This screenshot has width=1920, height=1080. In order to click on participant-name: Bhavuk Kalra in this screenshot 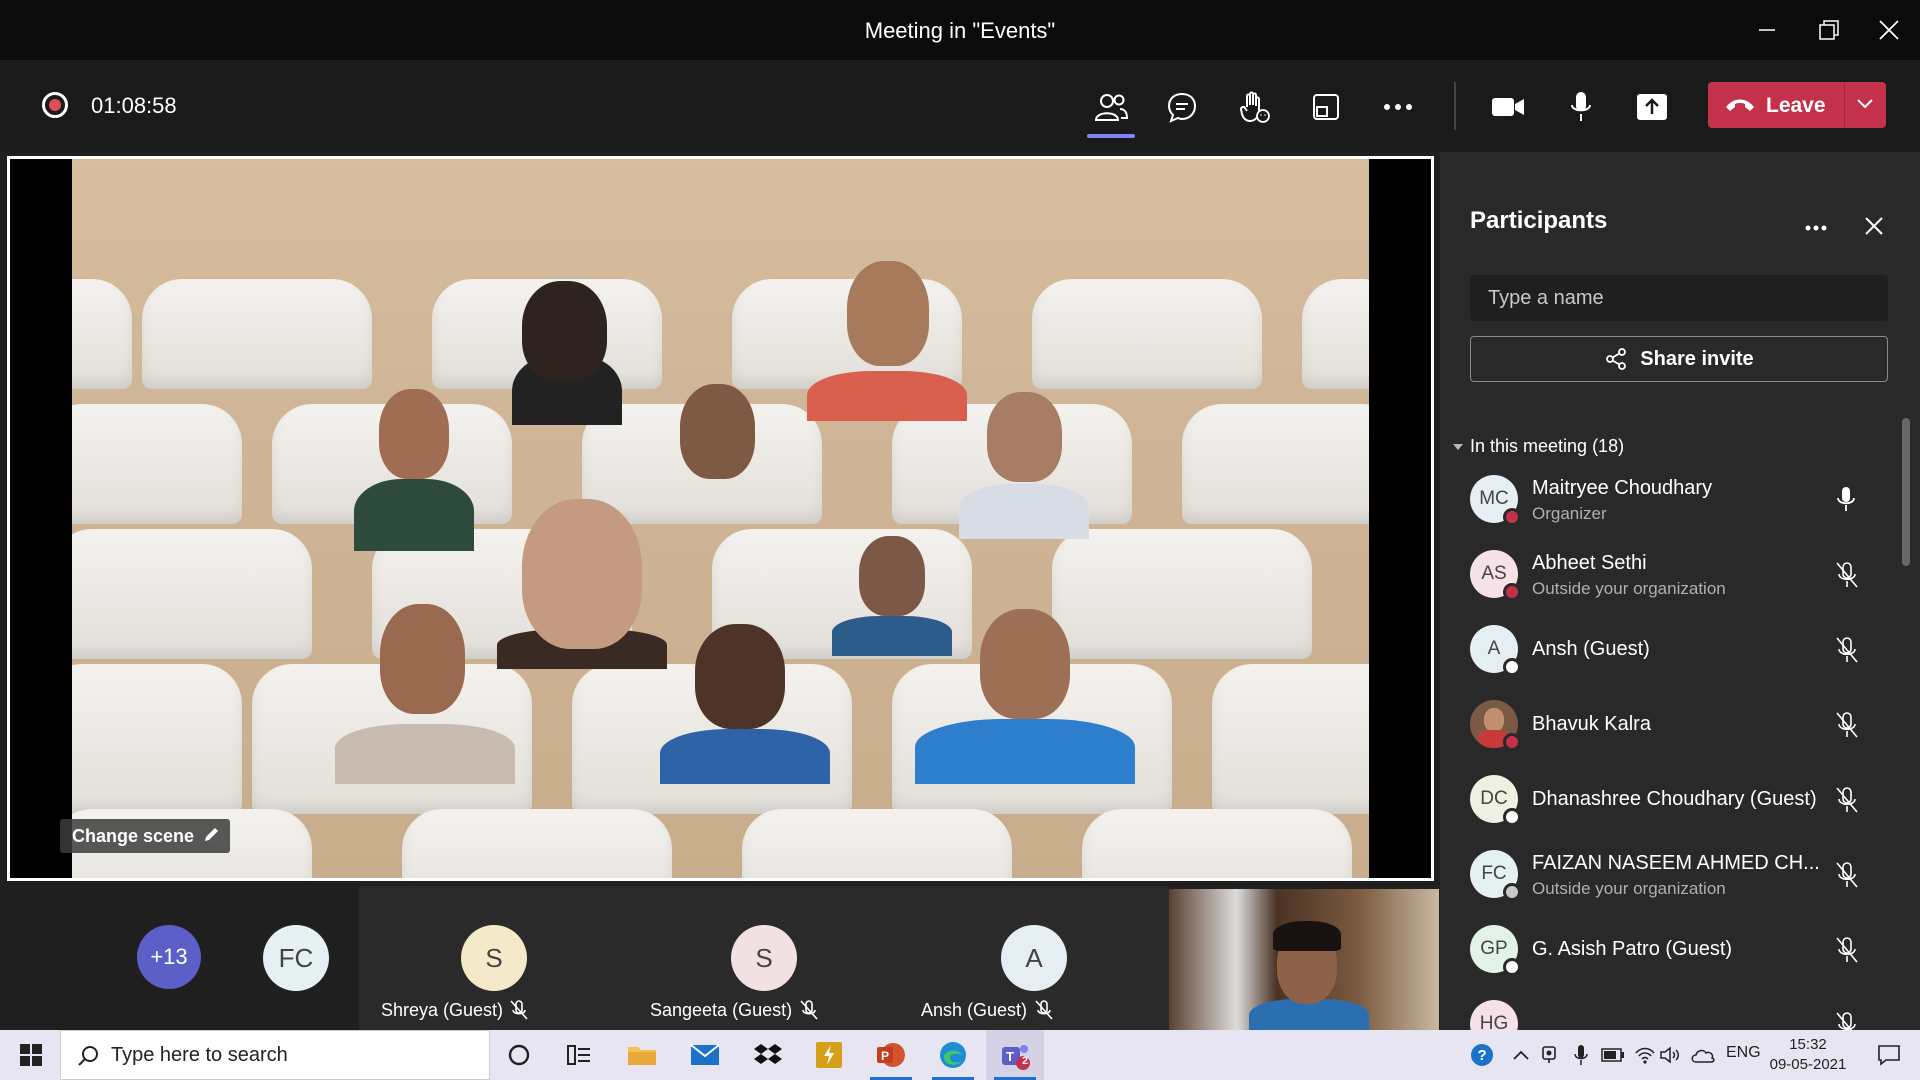, I will do `click(1591, 724)`.